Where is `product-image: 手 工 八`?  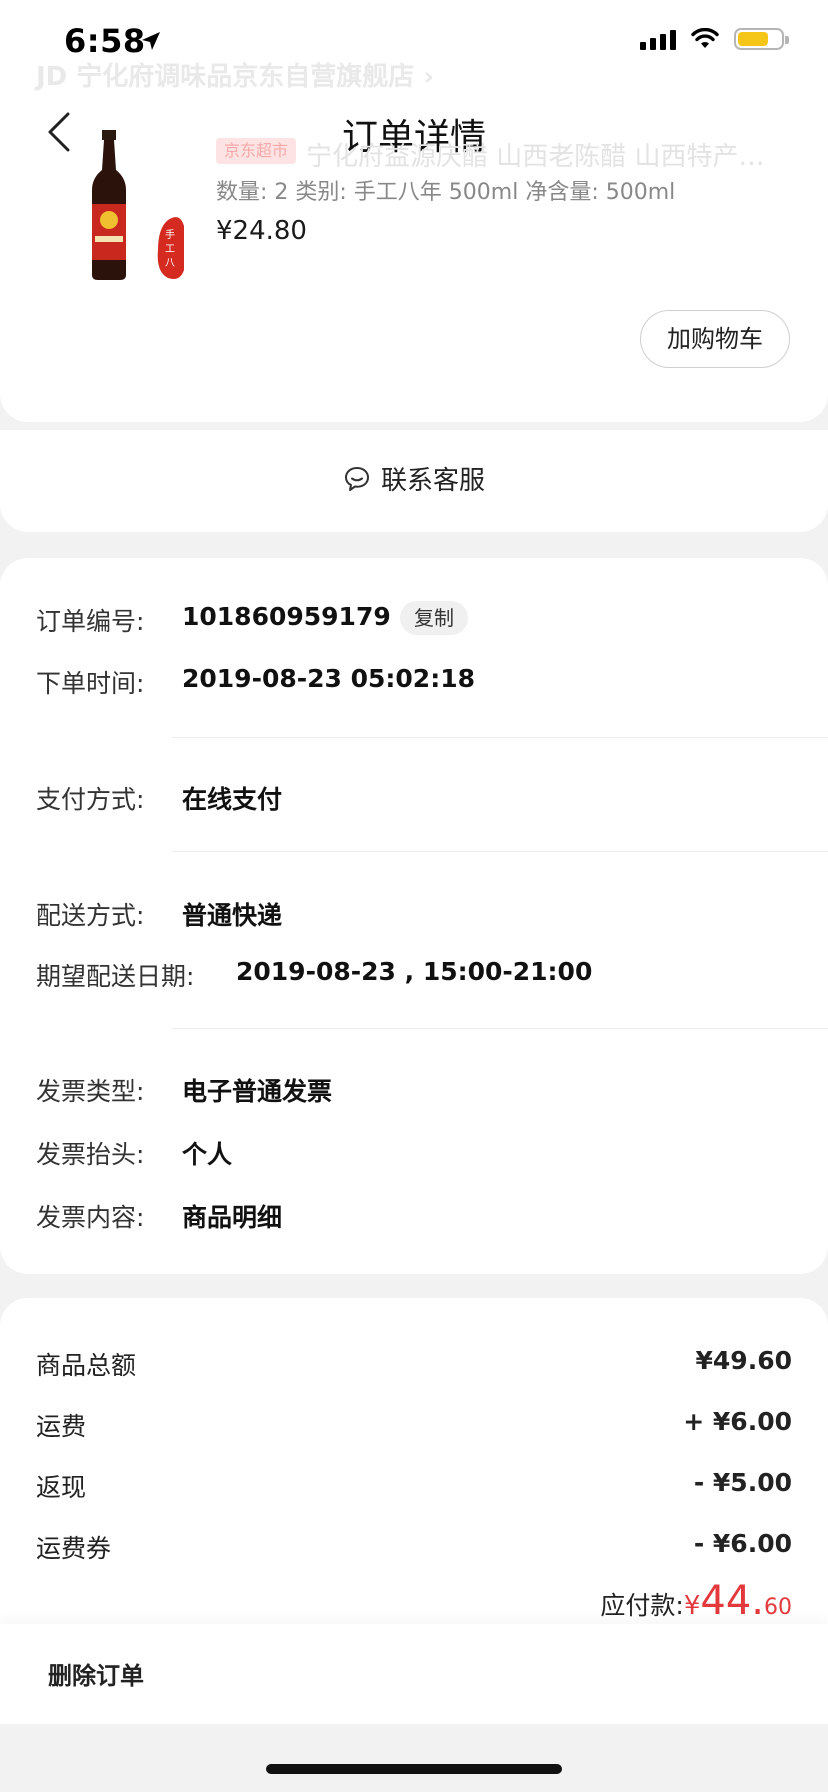 product-image: 手 工 八 is located at coordinates (139, 210).